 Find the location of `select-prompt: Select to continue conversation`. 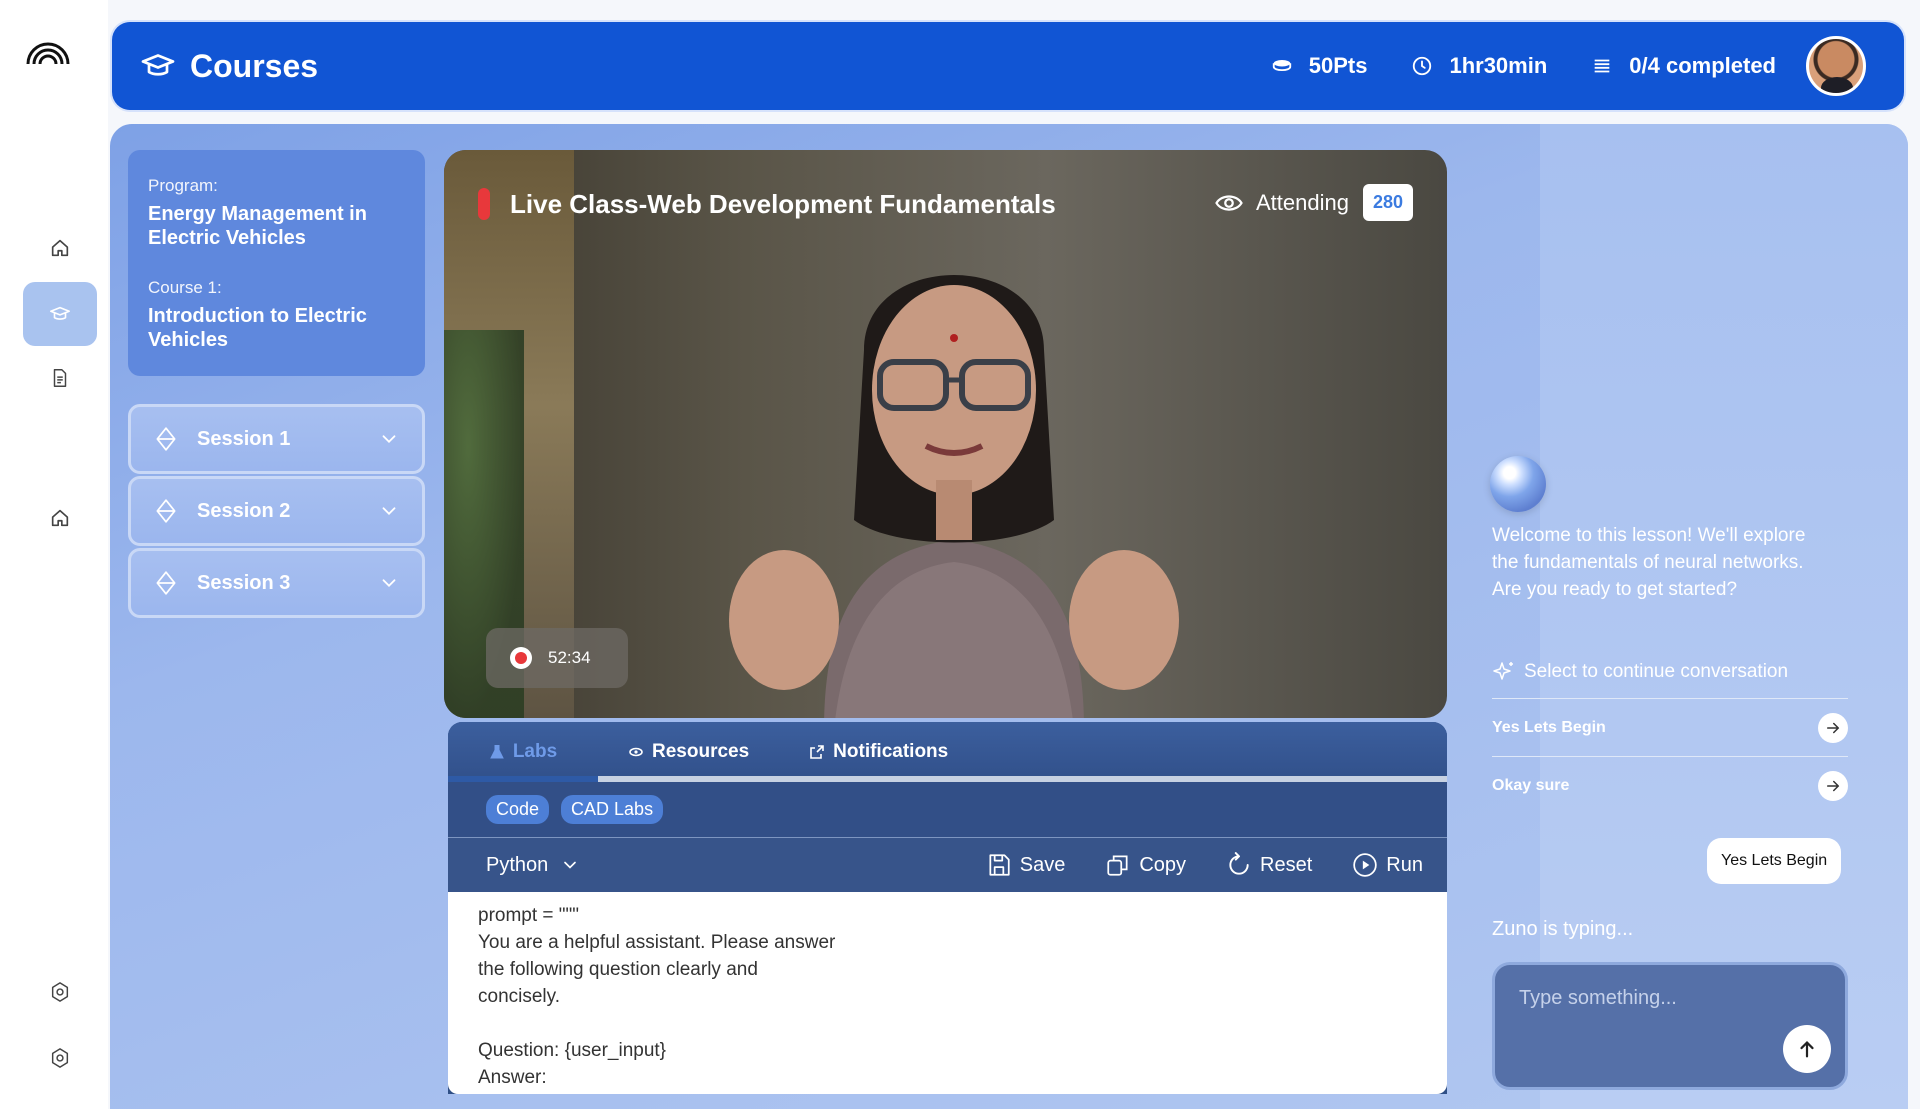

select-prompt: Select to continue conversation is located at coordinates (1640, 672).